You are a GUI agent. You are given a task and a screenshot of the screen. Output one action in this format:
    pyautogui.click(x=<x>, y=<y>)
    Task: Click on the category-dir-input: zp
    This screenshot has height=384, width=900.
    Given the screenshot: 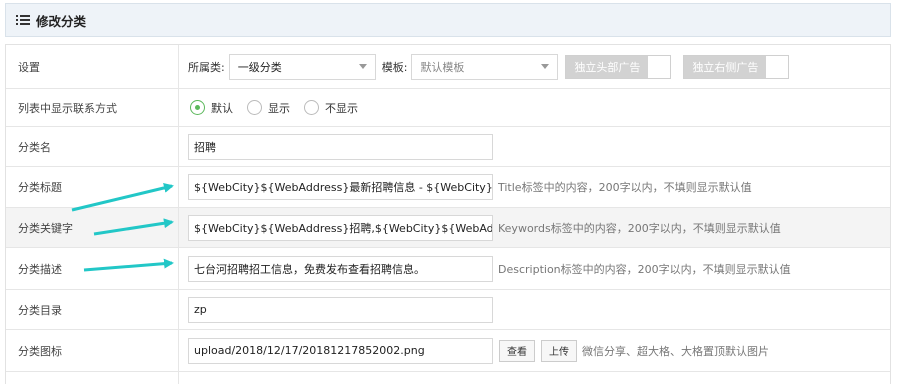 What is the action you would take?
    pyautogui.click(x=340, y=309)
    